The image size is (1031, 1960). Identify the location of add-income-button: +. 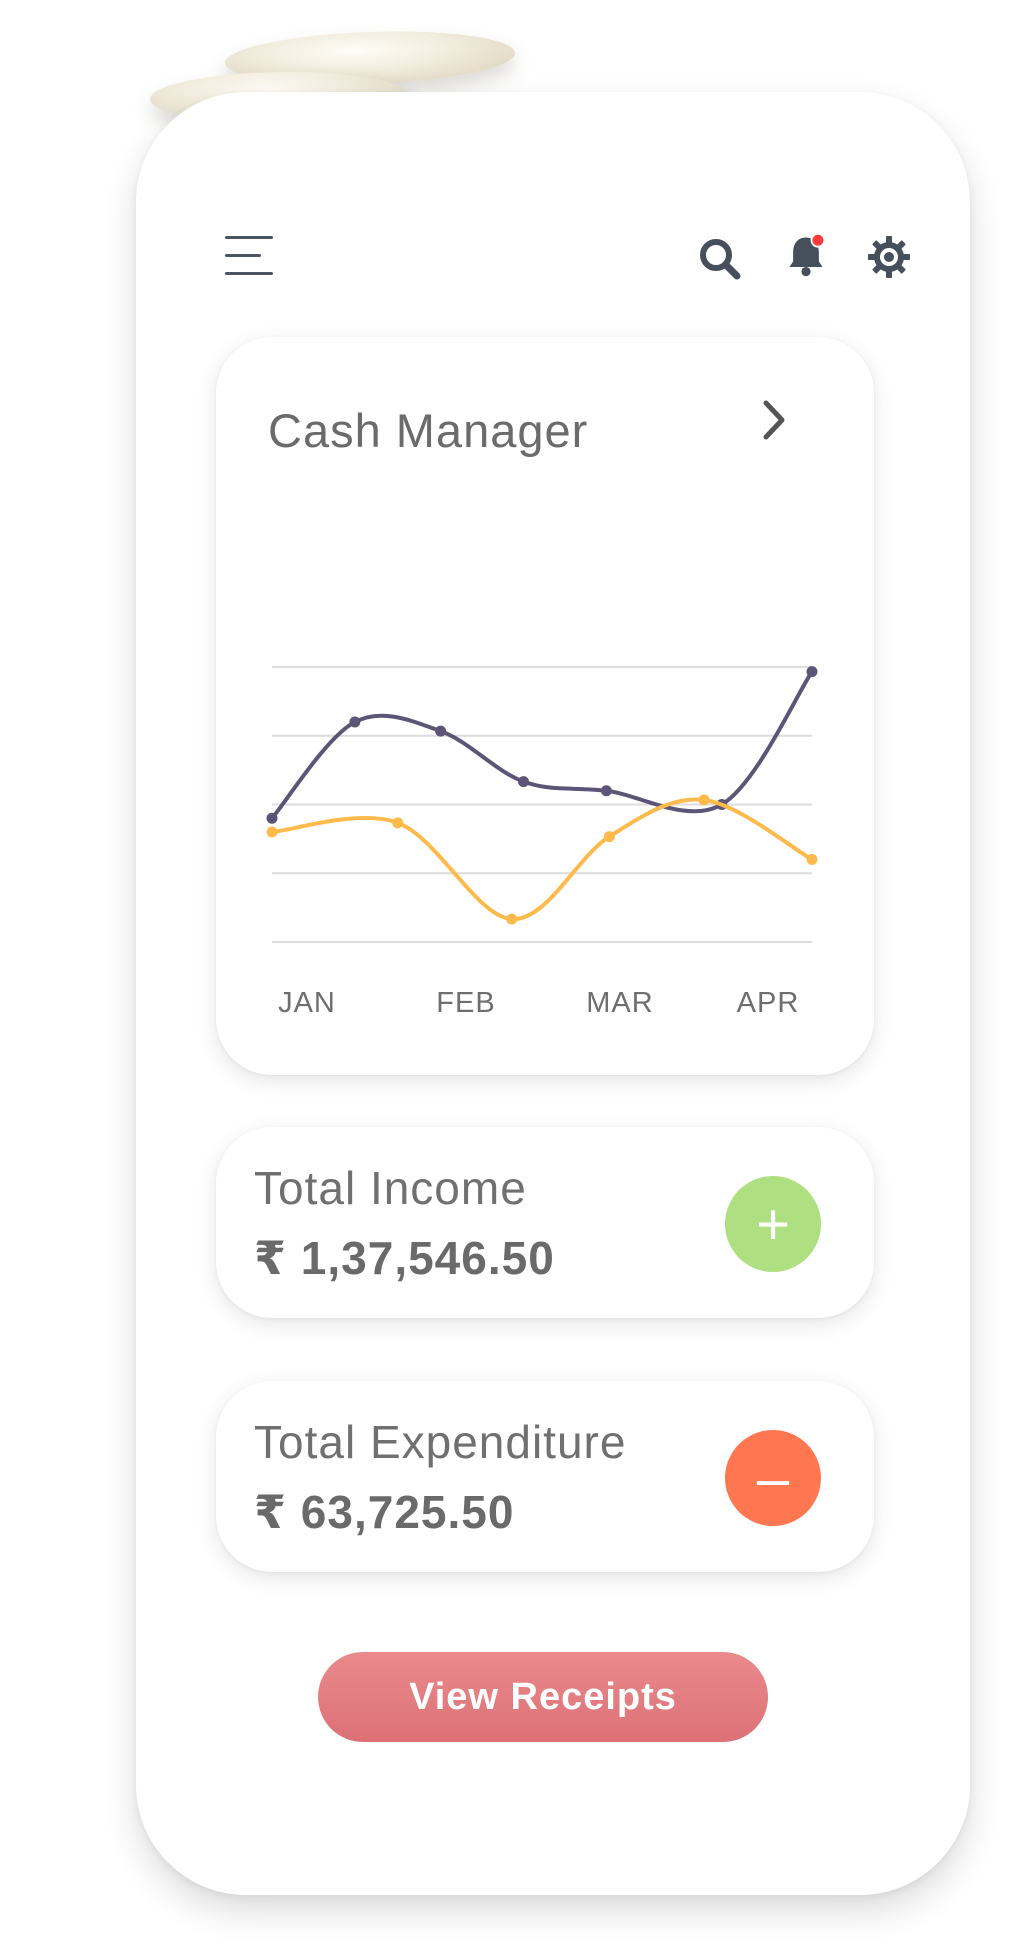
(773, 1224).